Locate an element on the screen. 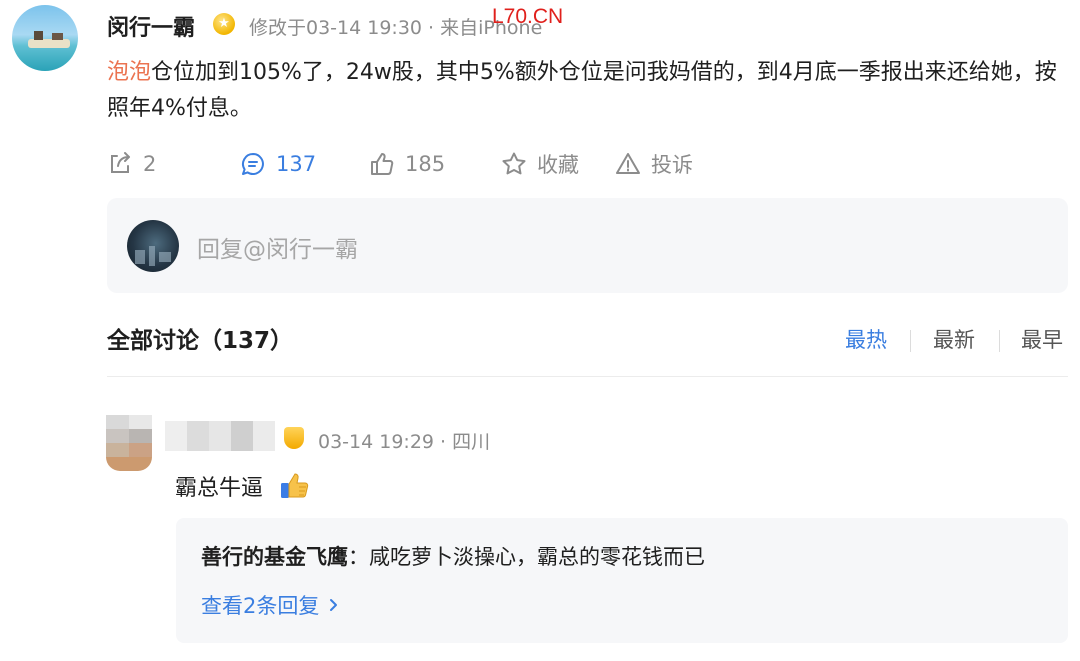  sub-reply: 善行的基金飞鹰：咸吃萝卜淡操心，霸总的零花钱而已 is located at coordinates (453, 556).